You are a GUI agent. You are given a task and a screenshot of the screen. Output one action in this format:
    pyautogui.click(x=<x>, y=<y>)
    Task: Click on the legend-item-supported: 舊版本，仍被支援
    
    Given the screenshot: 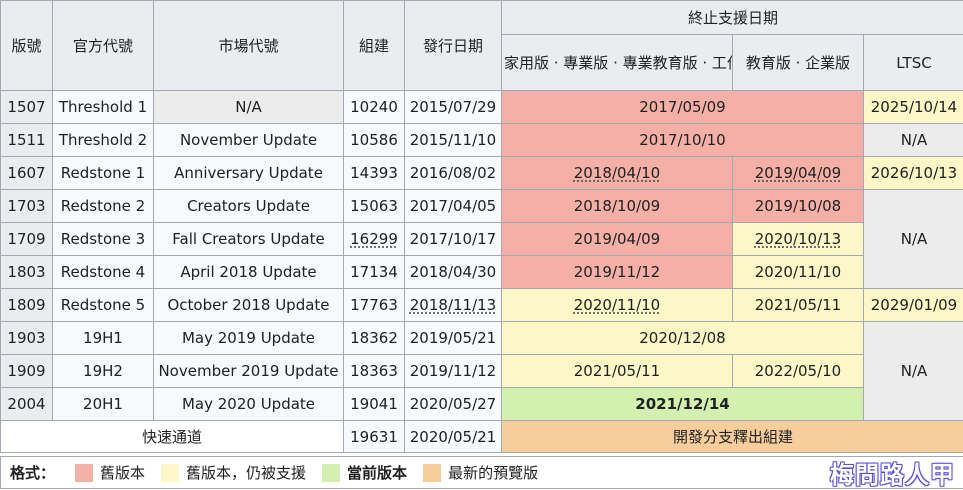 What is the action you would take?
    pyautogui.click(x=233, y=472)
    